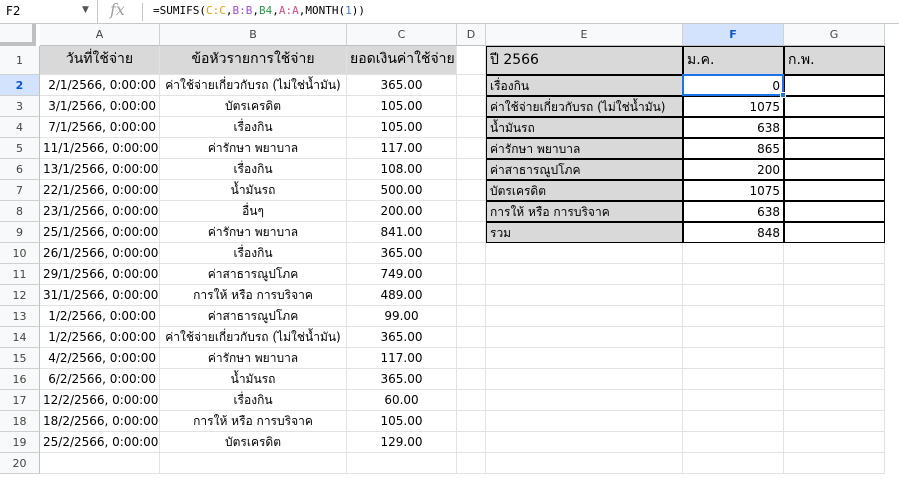 The height and width of the screenshot is (479, 899). What do you see at coordinates (253, 274) in the screenshot?
I see `expense-item-cell: ค่าสาธารณูปโภค` at bounding box center [253, 274].